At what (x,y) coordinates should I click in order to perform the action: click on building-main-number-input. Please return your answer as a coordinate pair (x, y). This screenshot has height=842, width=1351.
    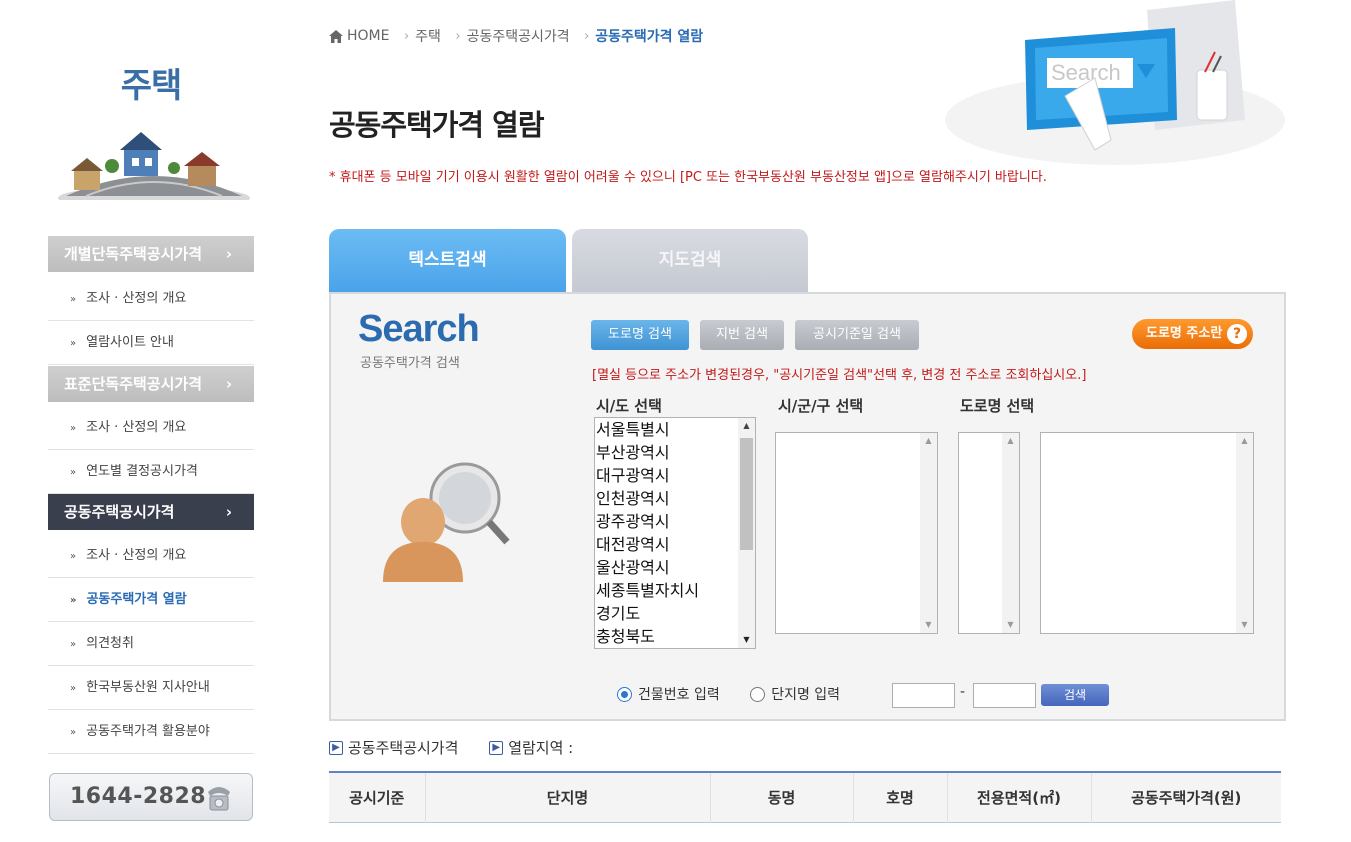
    Looking at the image, I should click on (923, 695).